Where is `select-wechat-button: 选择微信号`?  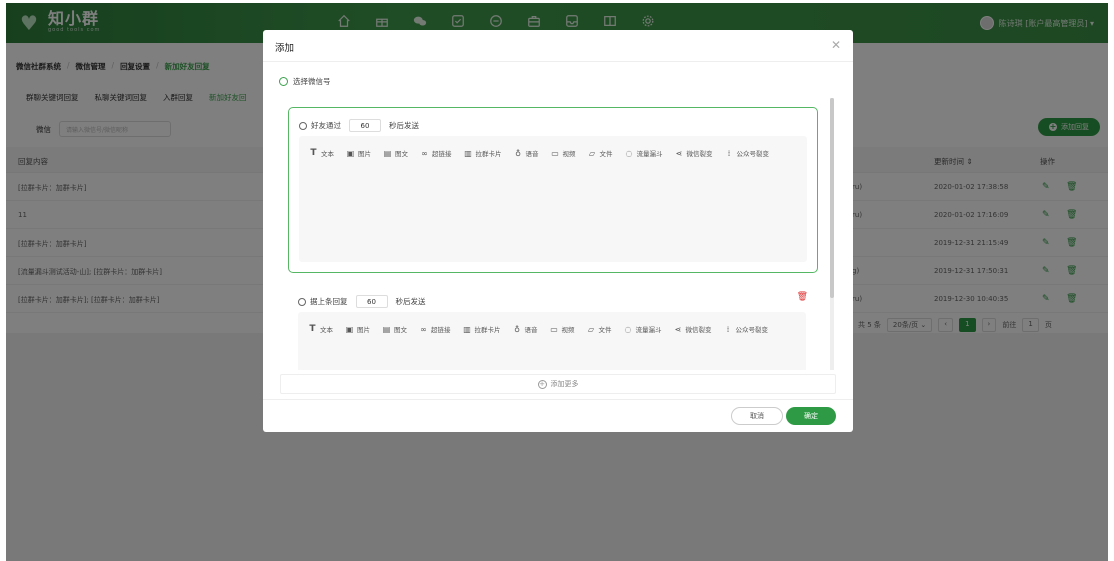
select-wechat-button: 选择微信号 is located at coordinates (305, 81).